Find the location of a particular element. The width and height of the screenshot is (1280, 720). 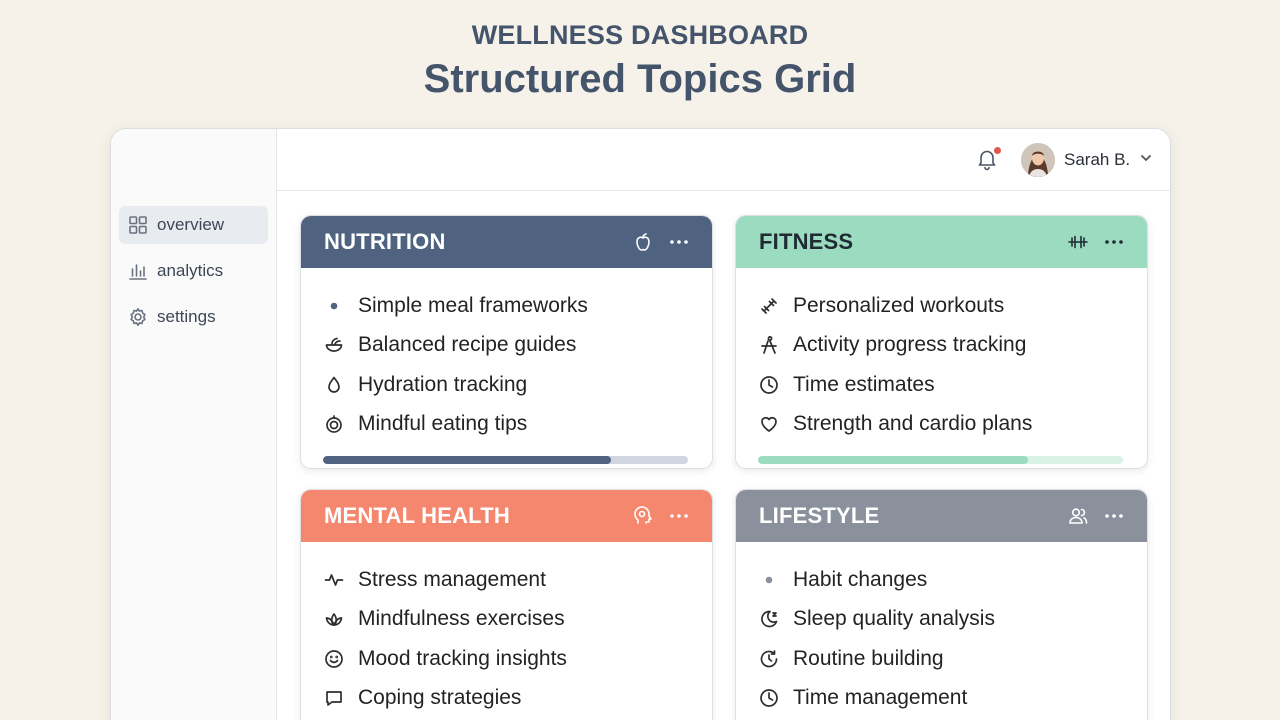

list-item: Coping strategies is located at coordinates (505, 699).